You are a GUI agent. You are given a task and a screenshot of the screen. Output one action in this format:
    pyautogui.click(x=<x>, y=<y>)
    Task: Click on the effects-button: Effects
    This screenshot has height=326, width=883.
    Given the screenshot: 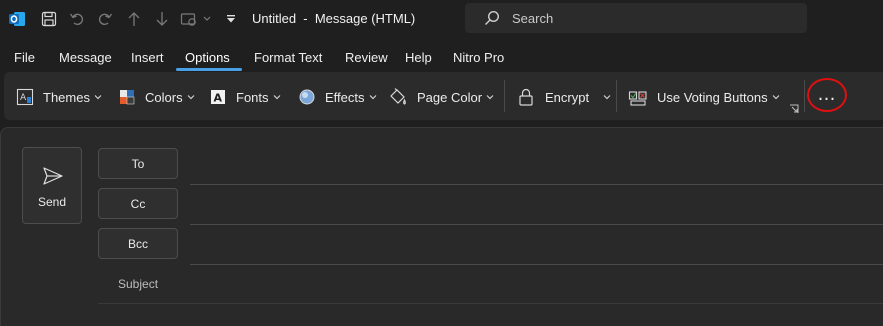 What is the action you would take?
    pyautogui.click(x=337, y=97)
    